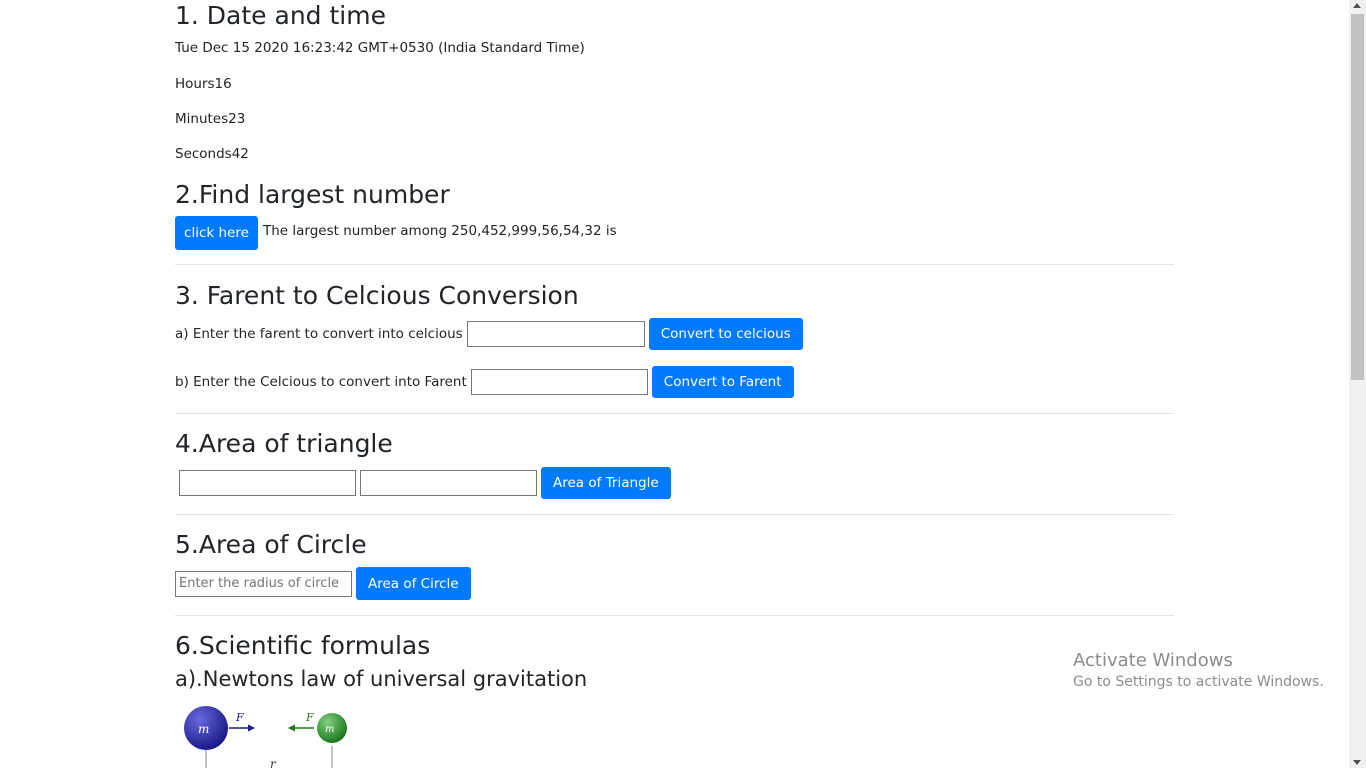 This screenshot has height=768, width=1366. I want to click on area-of-triangle-button: Area of Triangle, so click(606, 483).